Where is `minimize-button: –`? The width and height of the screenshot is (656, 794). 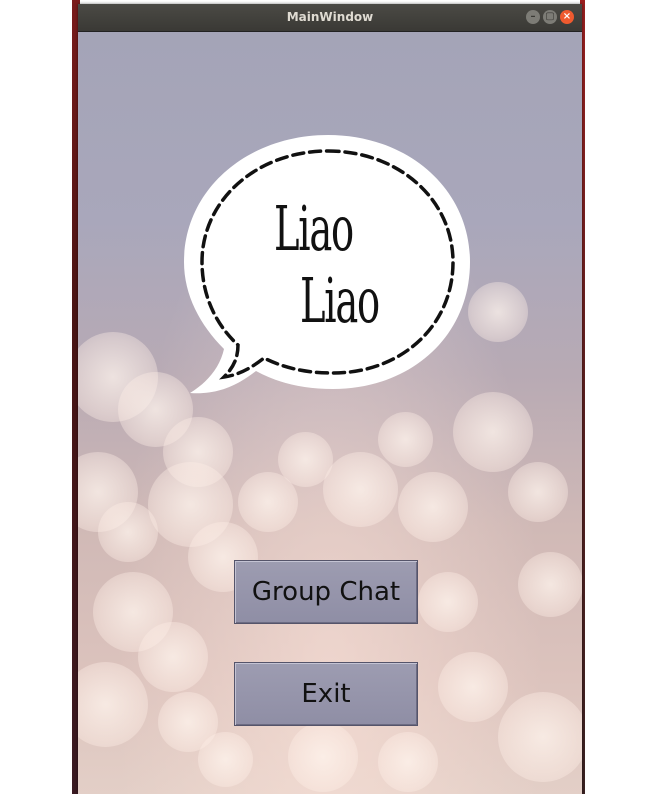 minimize-button: – is located at coordinates (533, 17).